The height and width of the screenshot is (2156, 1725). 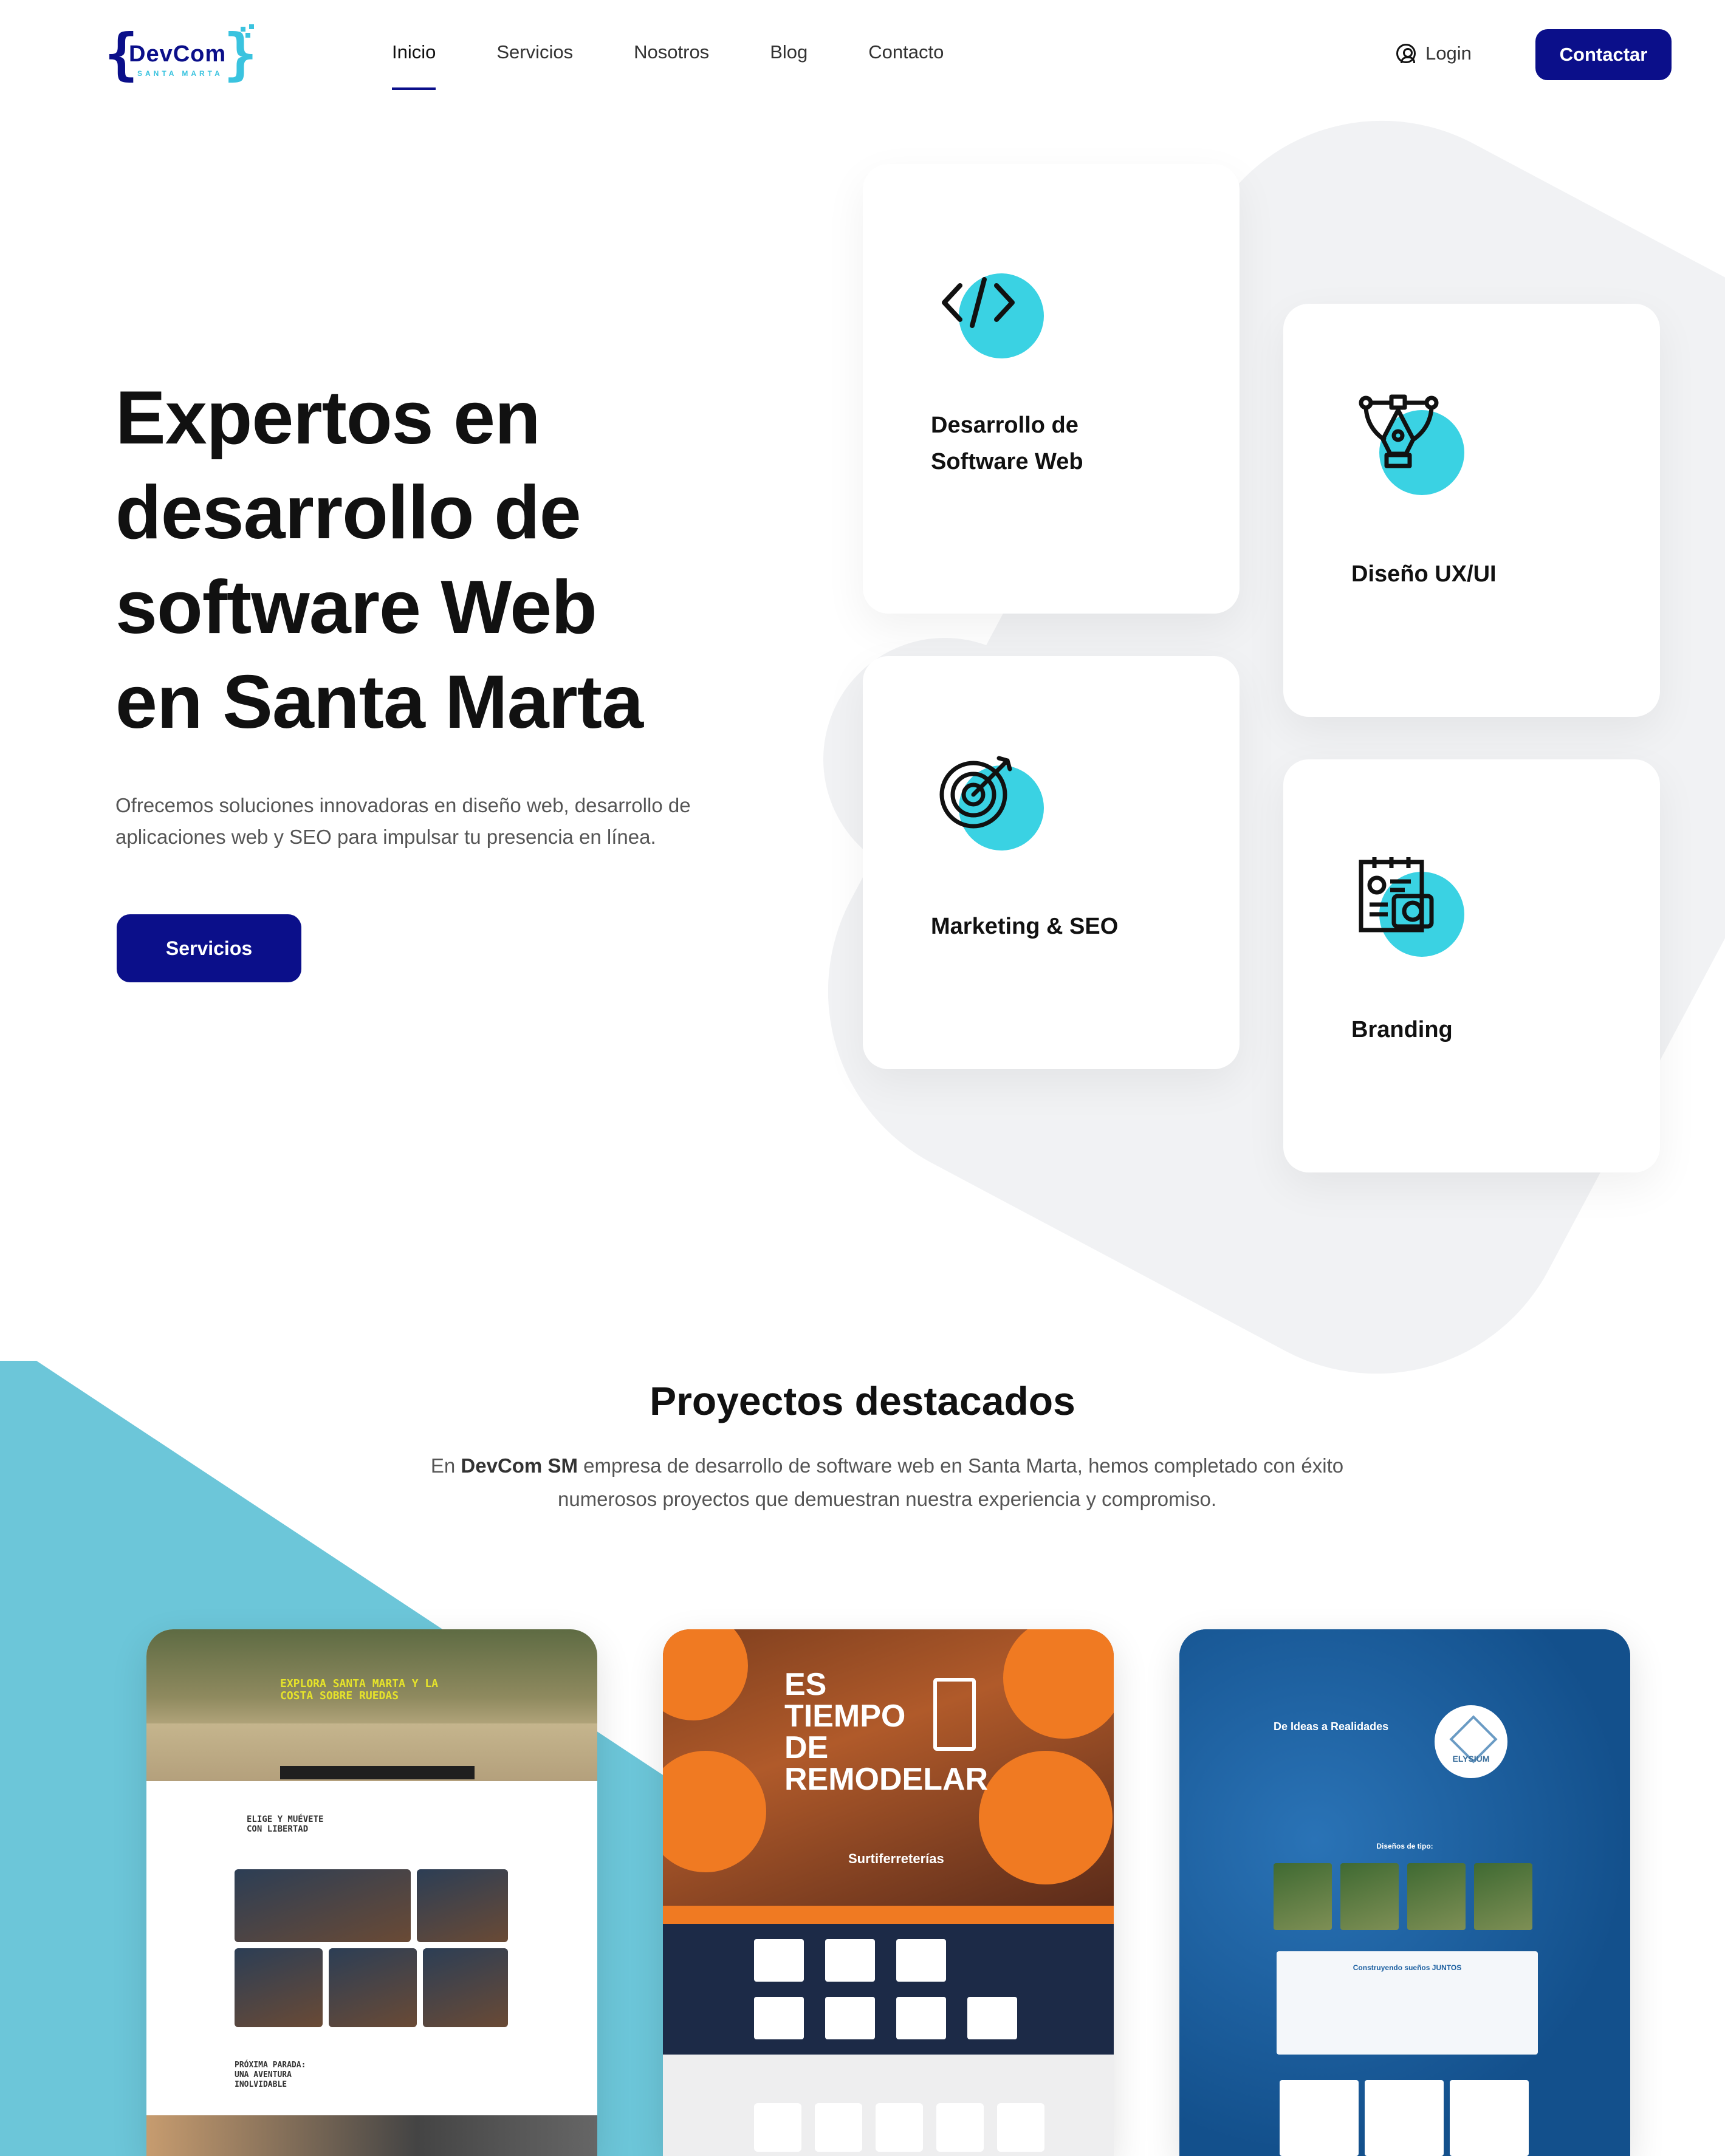 What do you see at coordinates (1603, 54) in the screenshot?
I see `contactar-button: Contactar` at bounding box center [1603, 54].